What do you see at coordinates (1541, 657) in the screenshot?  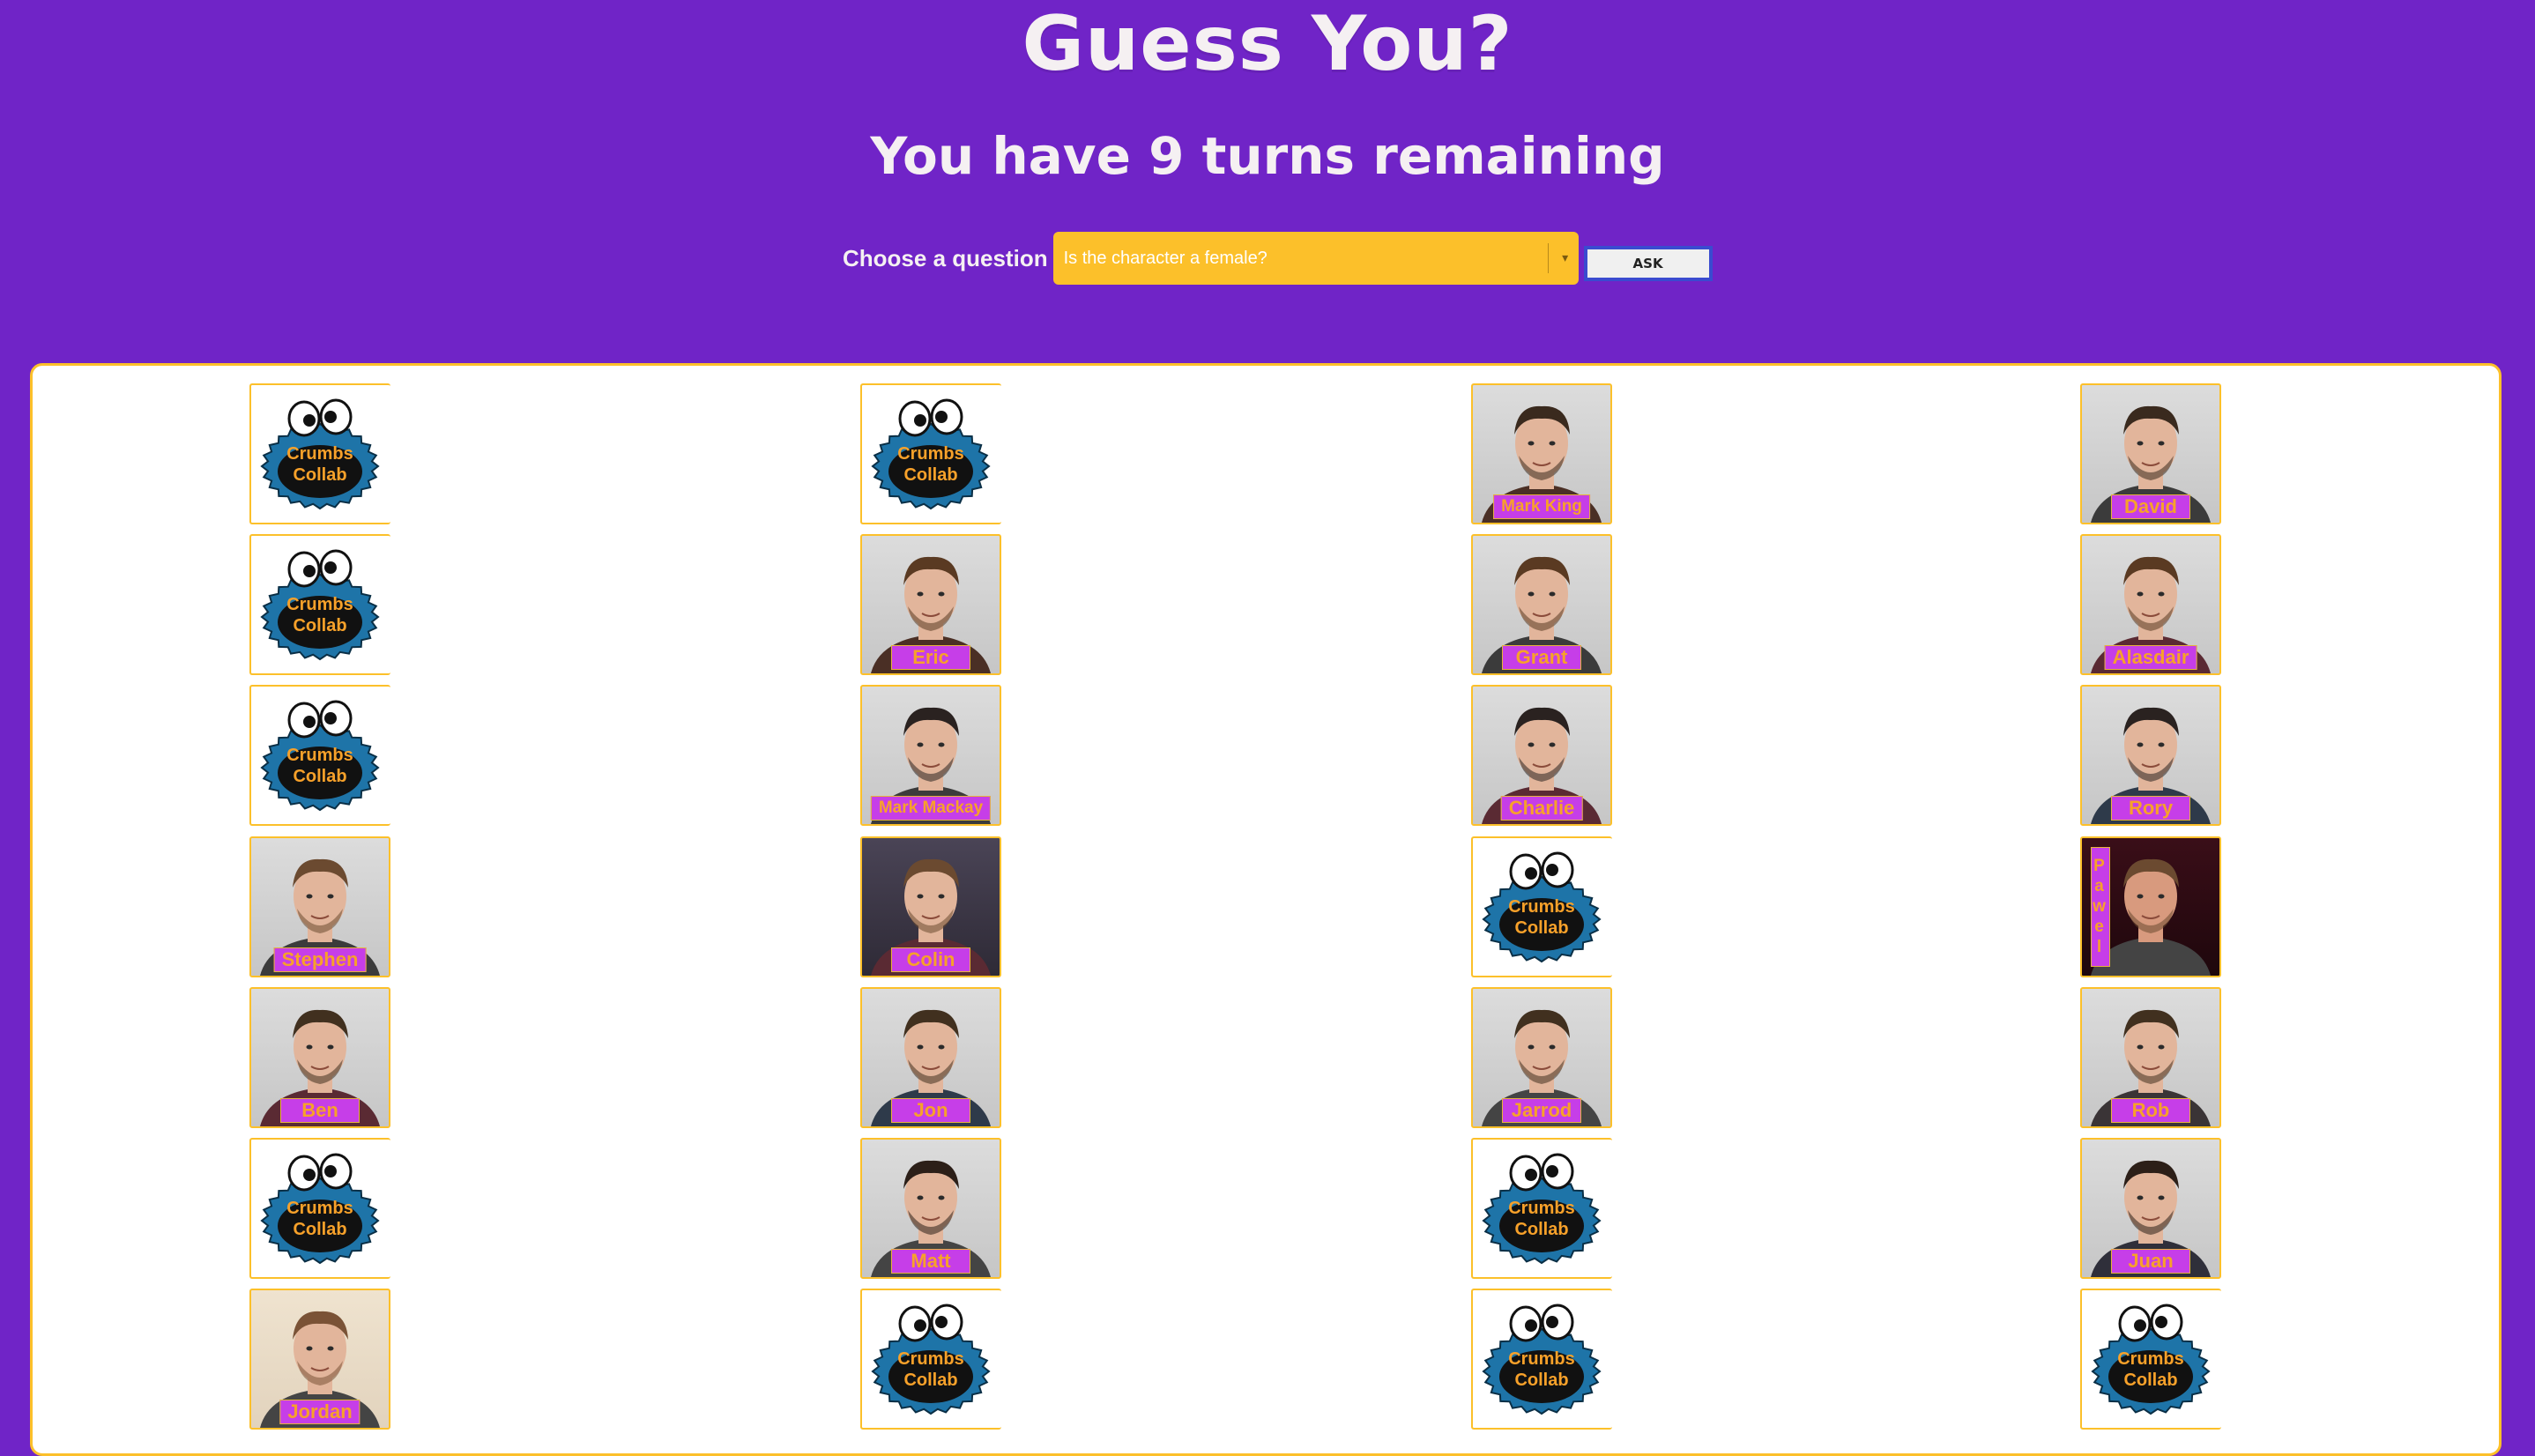 I see `character-name-tag: Grant` at bounding box center [1541, 657].